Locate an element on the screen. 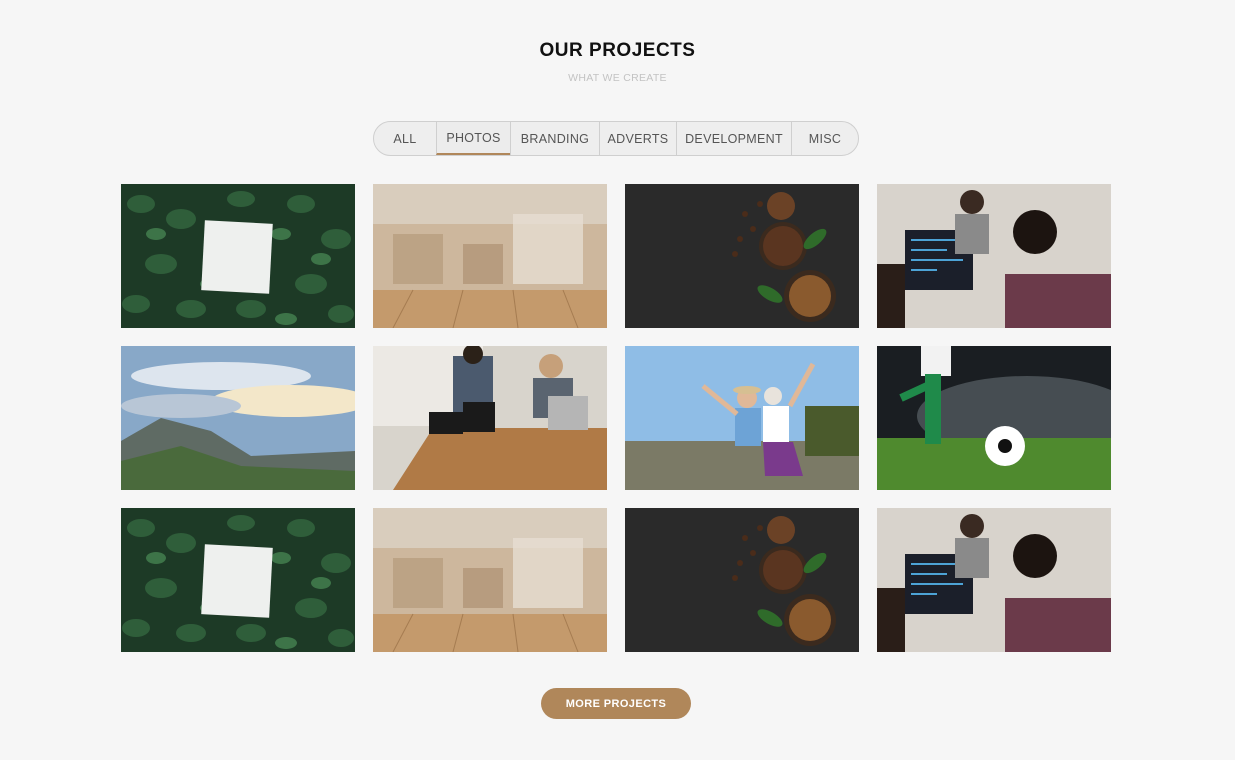 The image size is (1235, 760). soccer-photo is located at coordinates (994, 418).